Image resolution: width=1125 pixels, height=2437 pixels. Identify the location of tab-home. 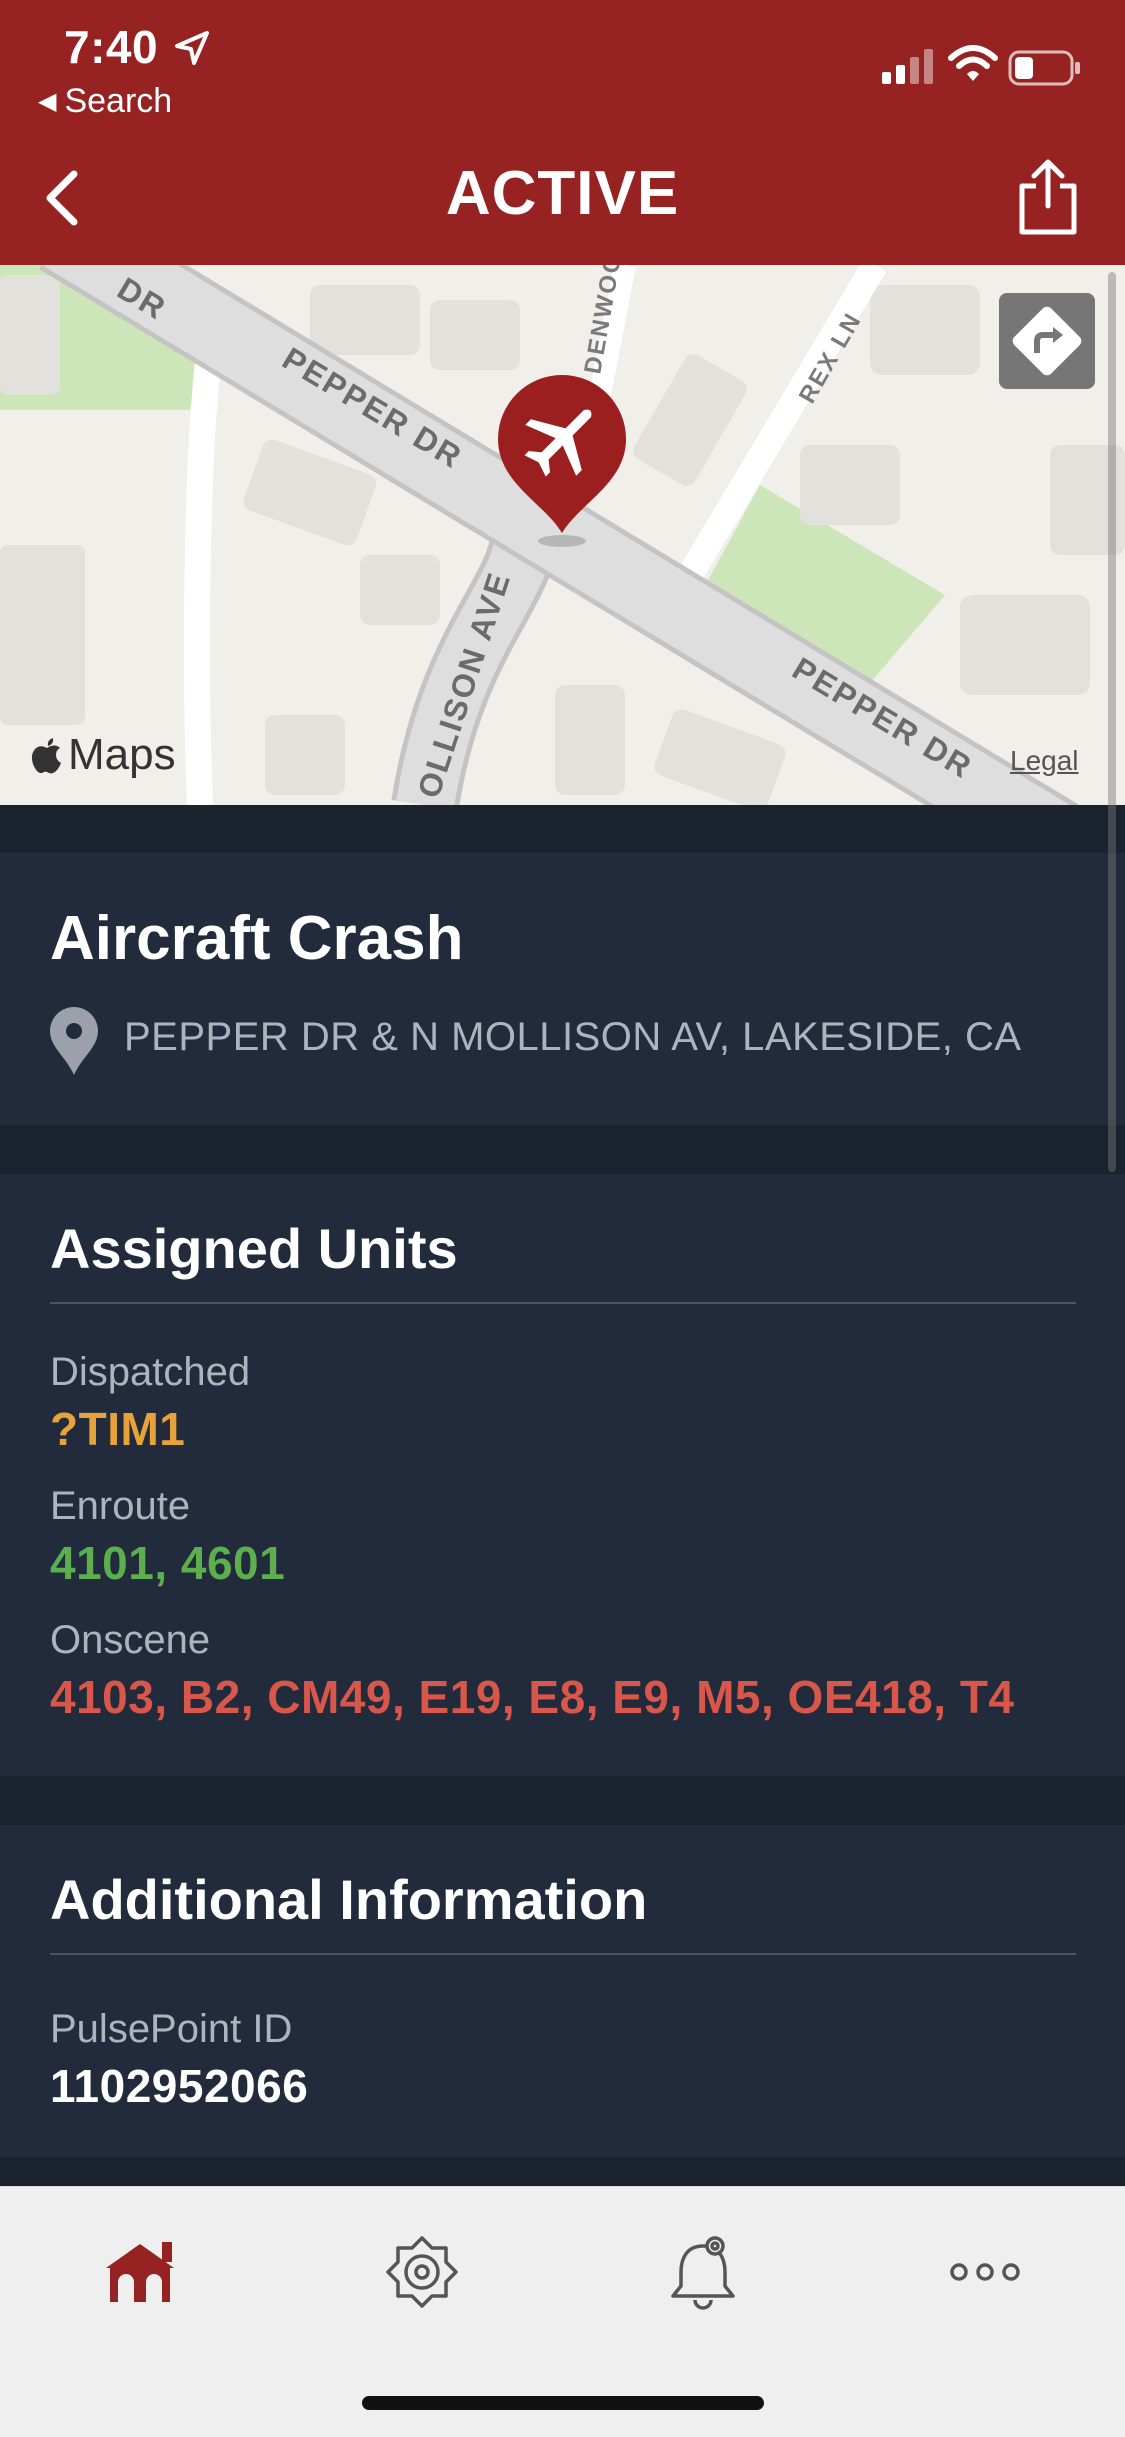
(140, 2272).